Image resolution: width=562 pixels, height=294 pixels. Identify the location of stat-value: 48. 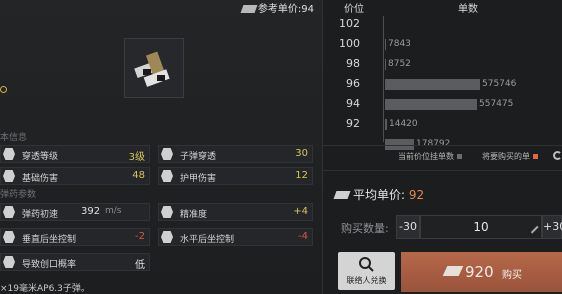
(138, 175).